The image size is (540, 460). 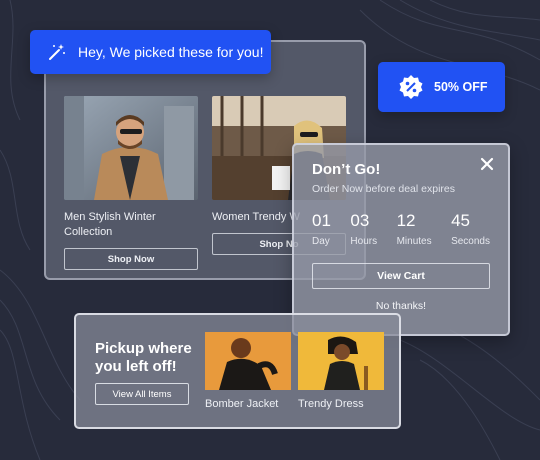 What do you see at coordinates (143, 357) in the screenshot?
I see `pickup-heading: Pickup where you left off!` at bounding box center [143, 357].